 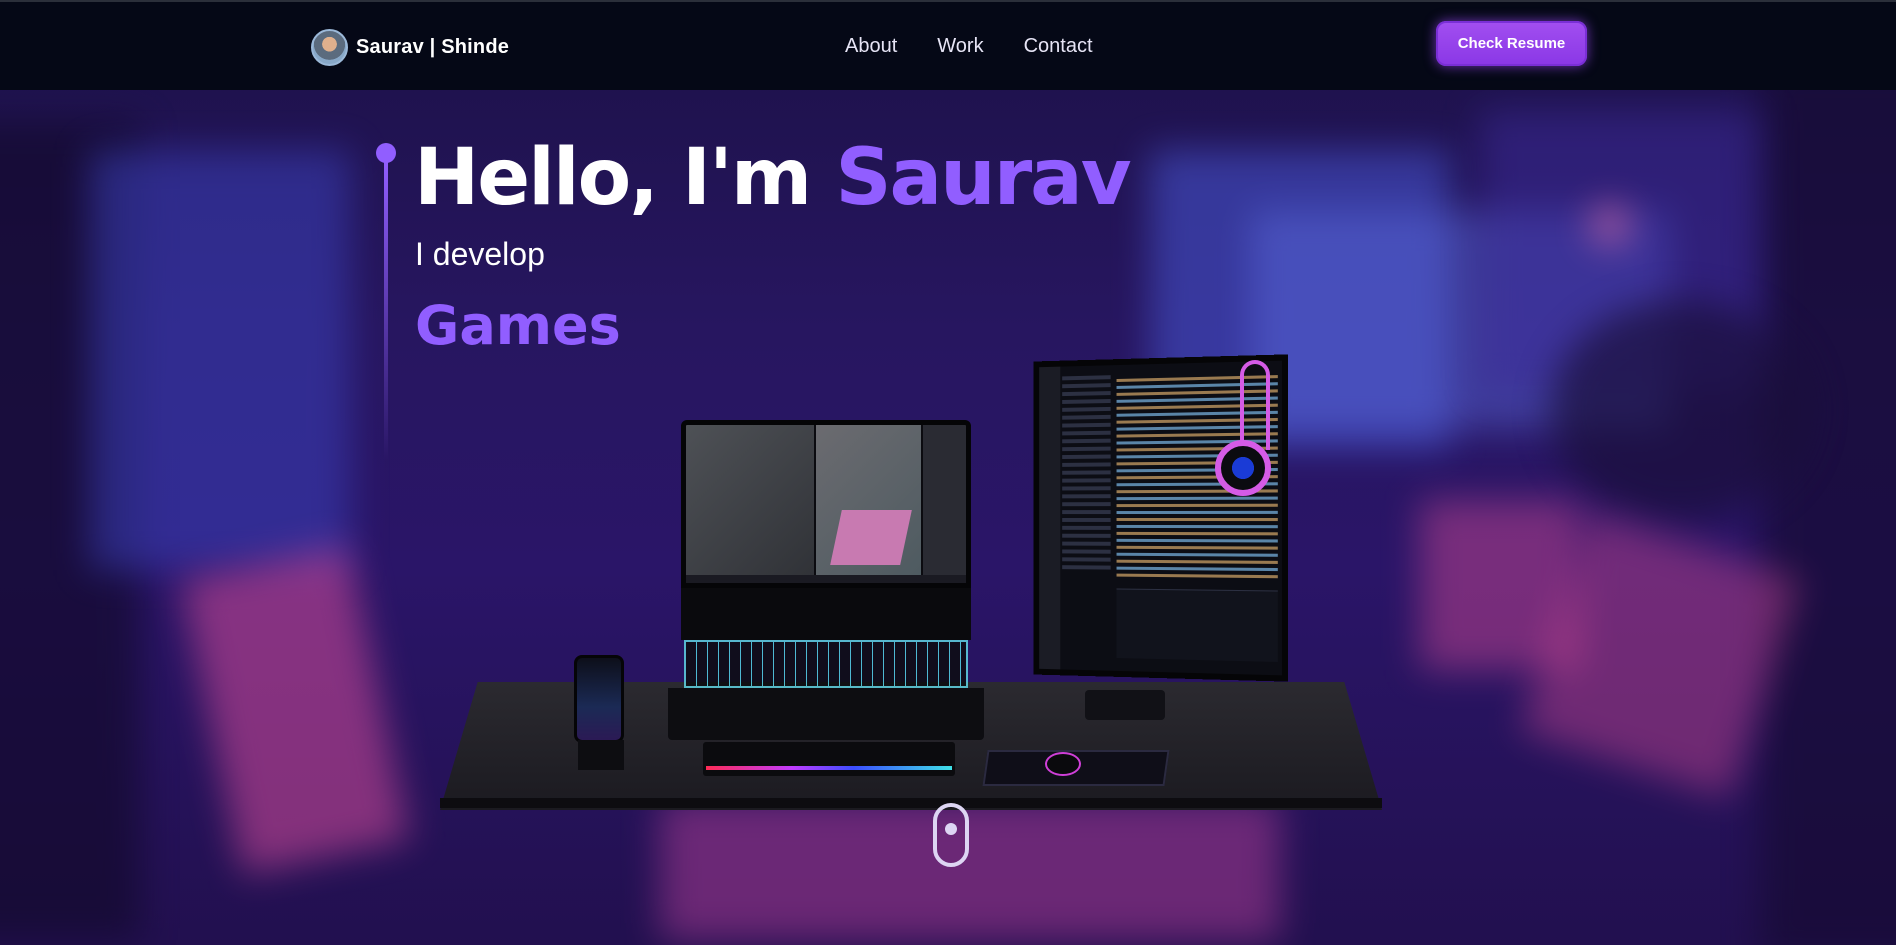 I want to click on main-nav: About Work Contact, so click(x=969, y=46).